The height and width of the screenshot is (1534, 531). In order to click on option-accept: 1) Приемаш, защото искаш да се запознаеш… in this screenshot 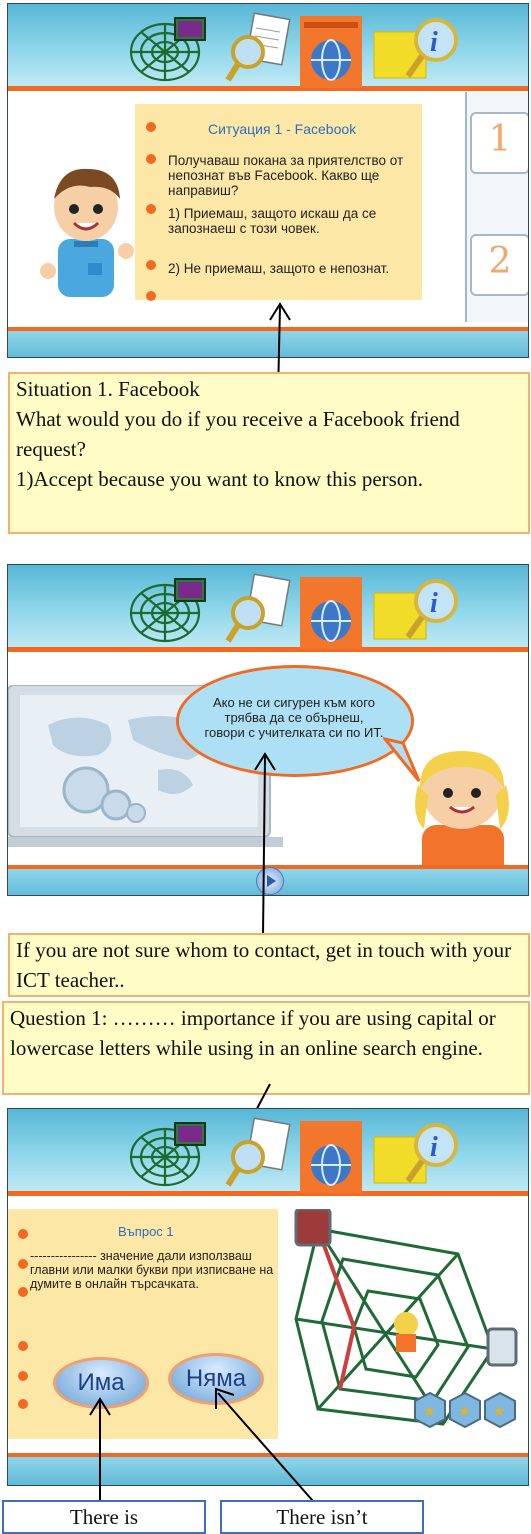, I will do `click(290, 221)`.